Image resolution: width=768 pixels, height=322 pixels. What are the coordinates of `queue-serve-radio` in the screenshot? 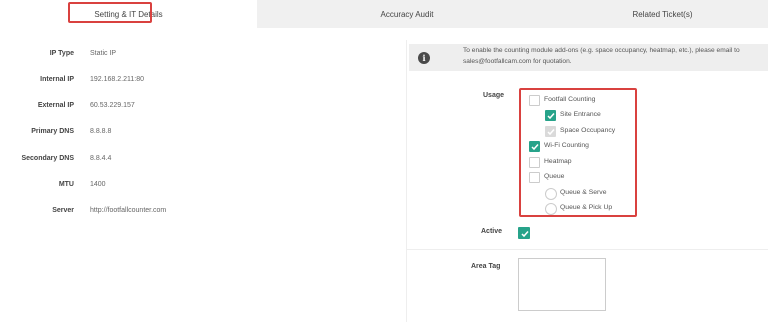 It's located at (551, 194).